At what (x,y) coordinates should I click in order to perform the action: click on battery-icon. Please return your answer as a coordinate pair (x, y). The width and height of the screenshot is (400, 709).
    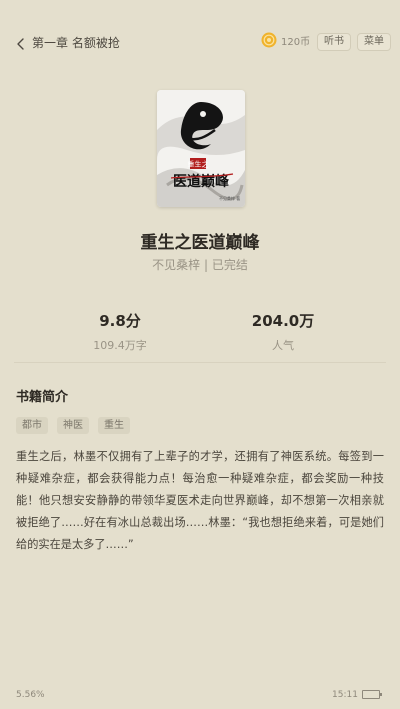
    Looking at the image, I should click on (372, 694).